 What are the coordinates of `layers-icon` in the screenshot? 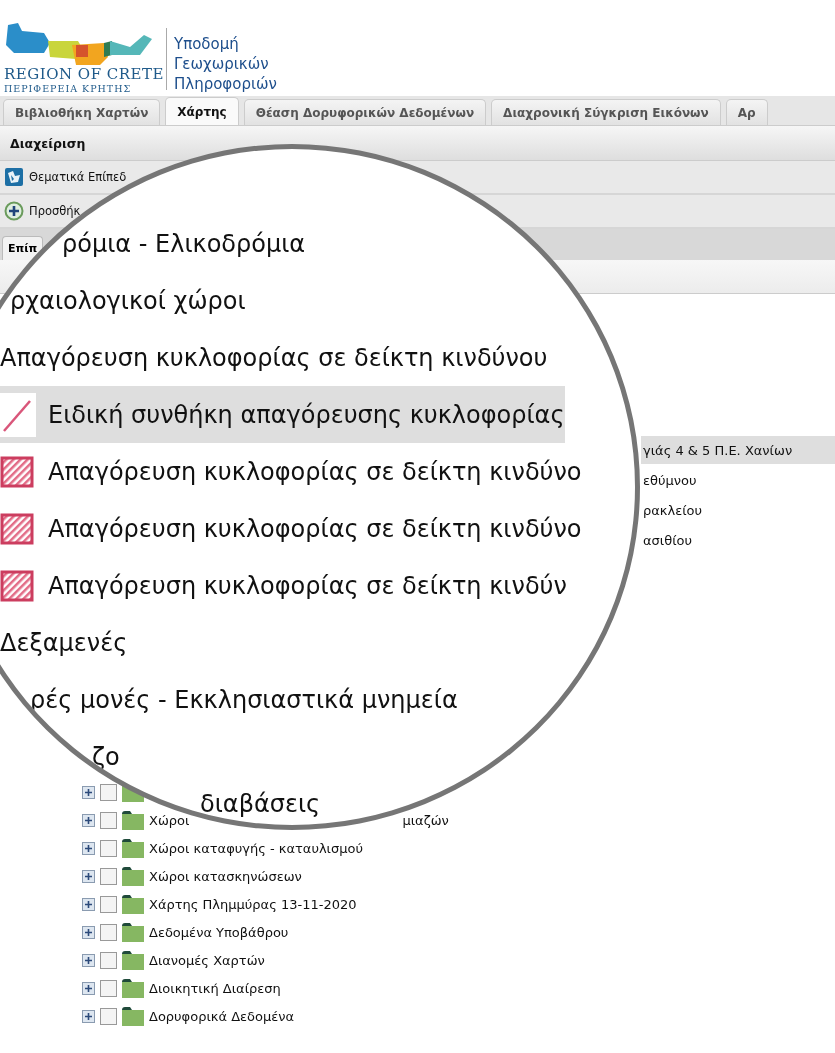 It's located at (14, 177).